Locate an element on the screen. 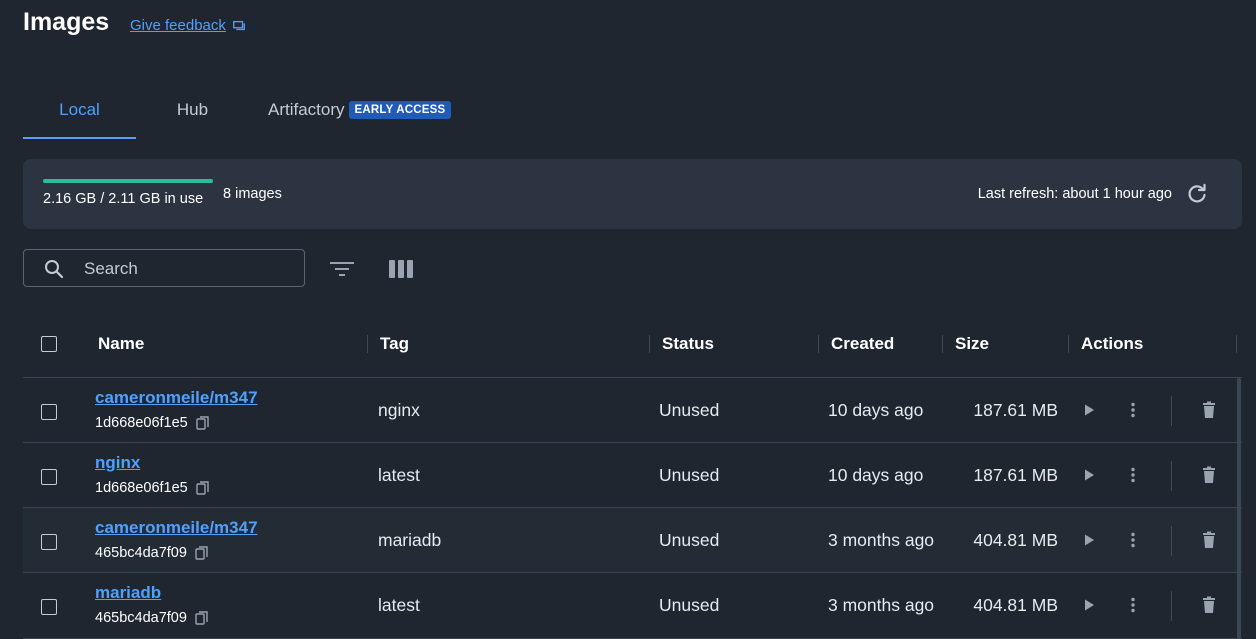  give-feedback-link: Give feedback is located at coordinates (188, 25).